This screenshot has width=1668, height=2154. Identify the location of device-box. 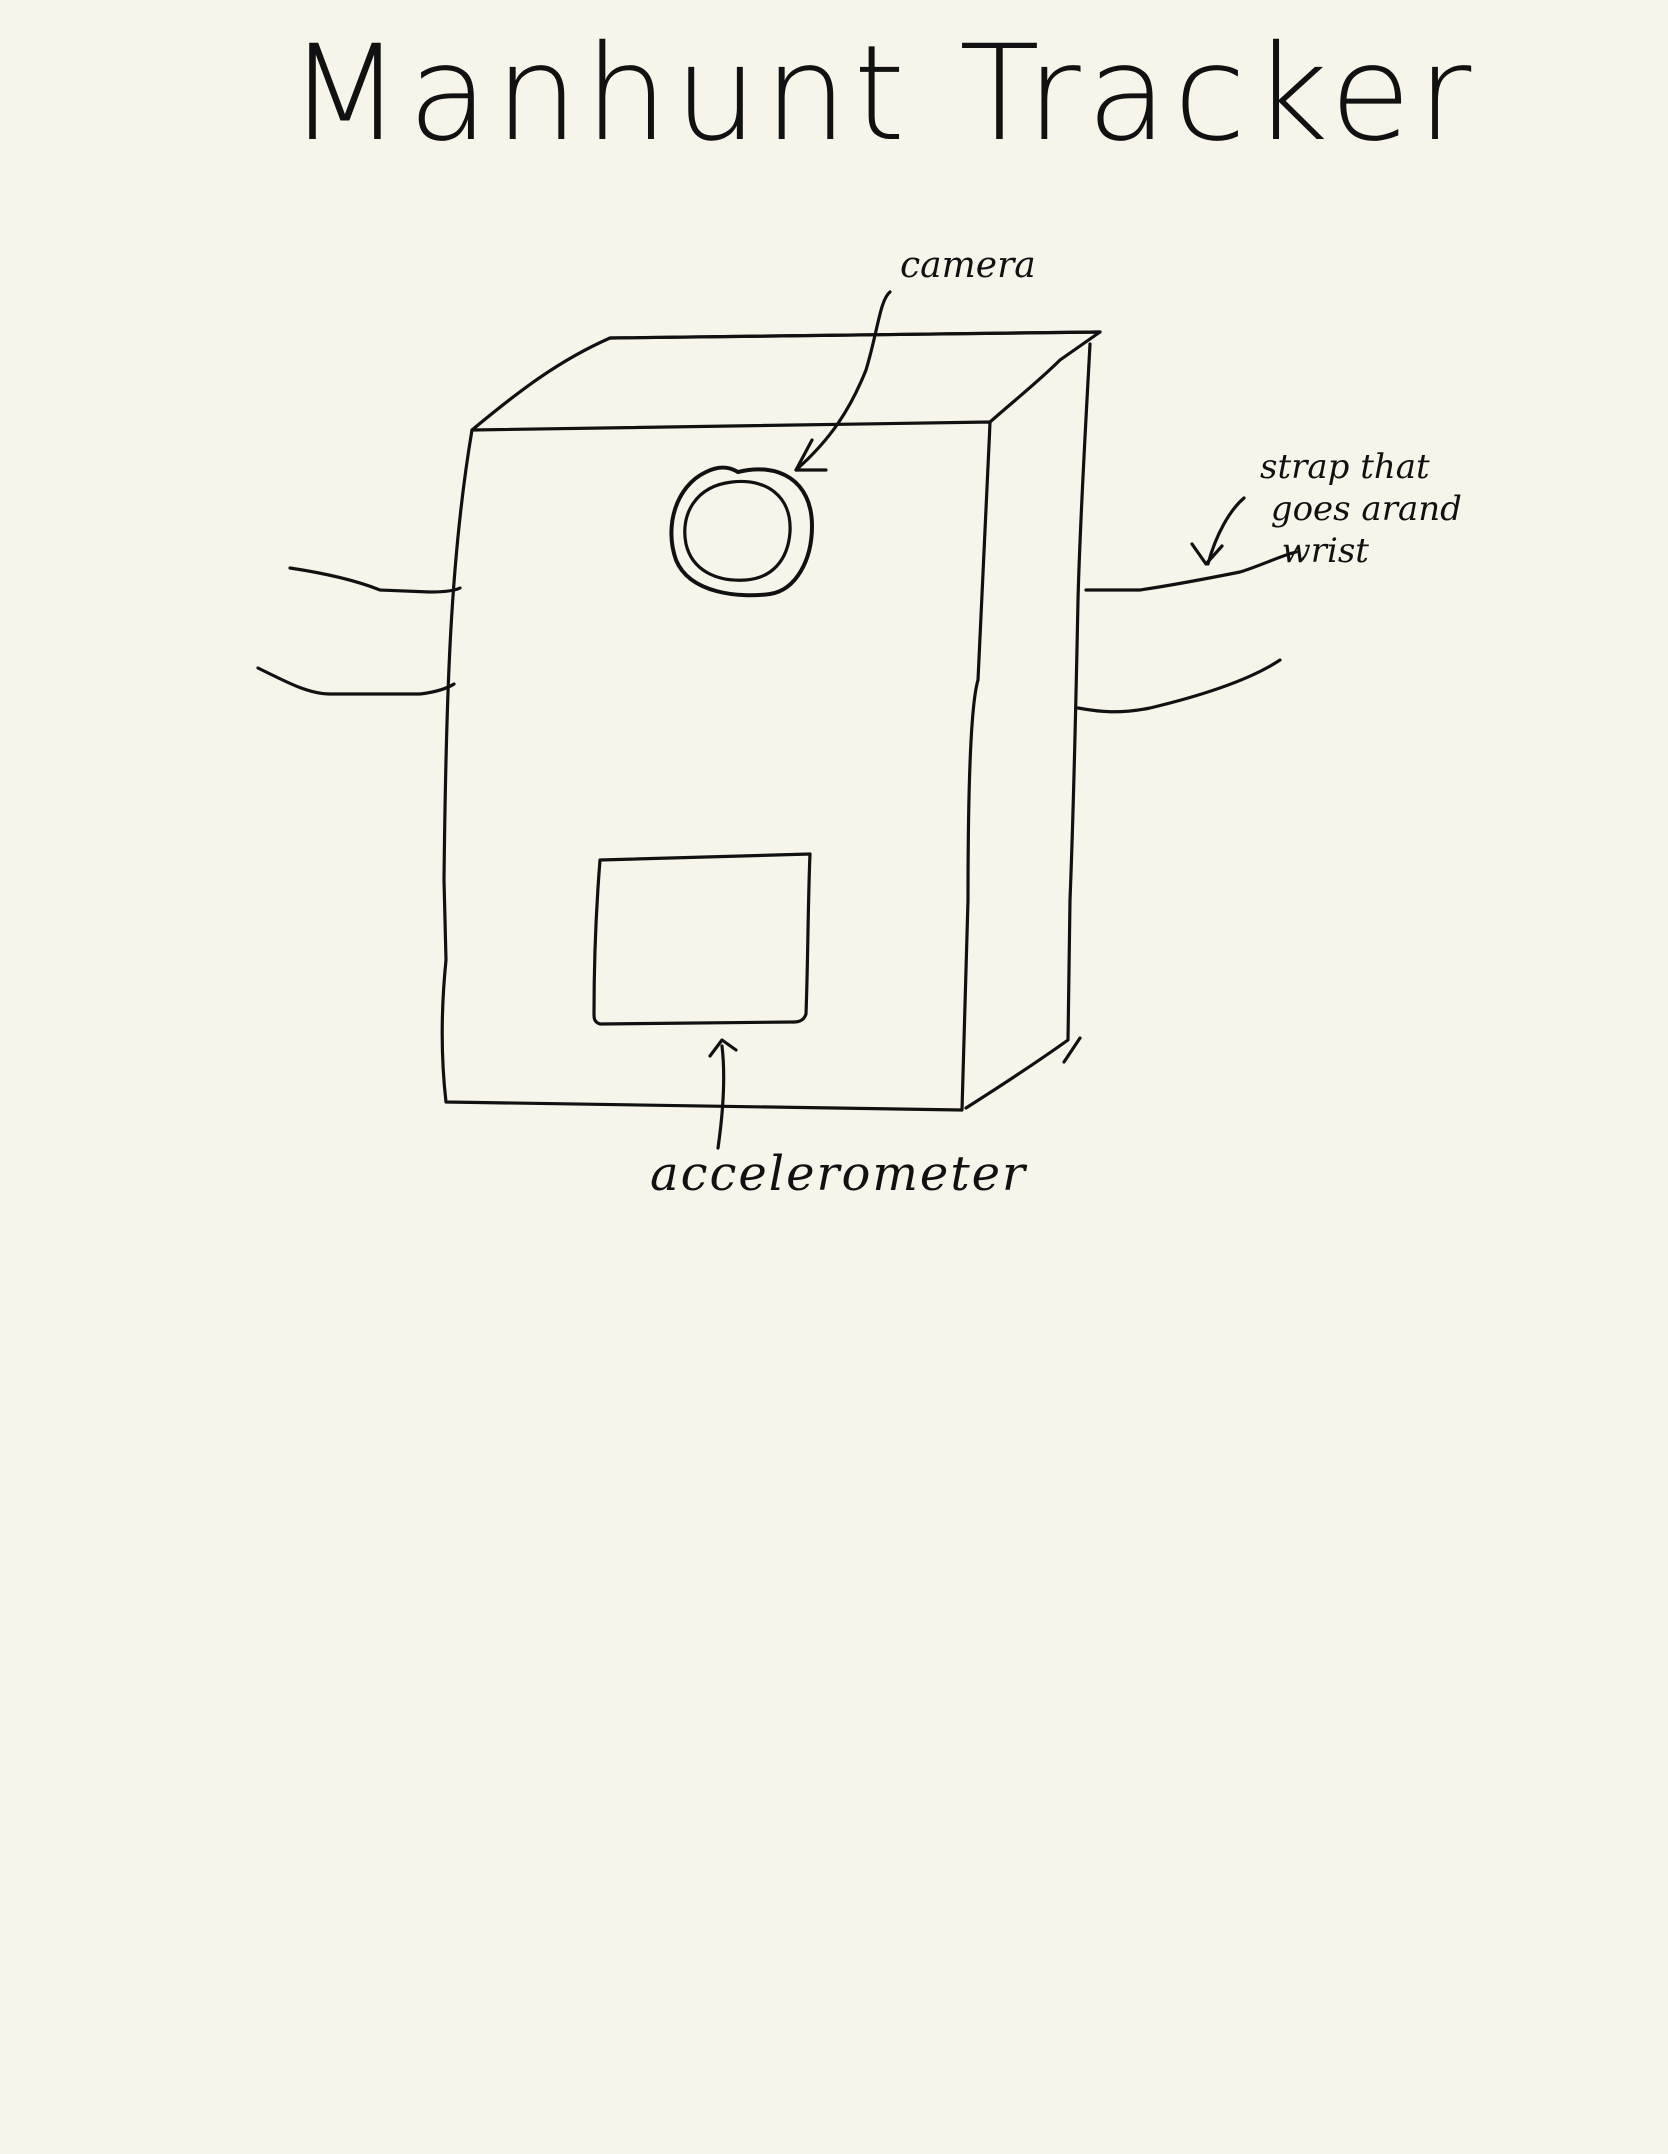
(771, 721).